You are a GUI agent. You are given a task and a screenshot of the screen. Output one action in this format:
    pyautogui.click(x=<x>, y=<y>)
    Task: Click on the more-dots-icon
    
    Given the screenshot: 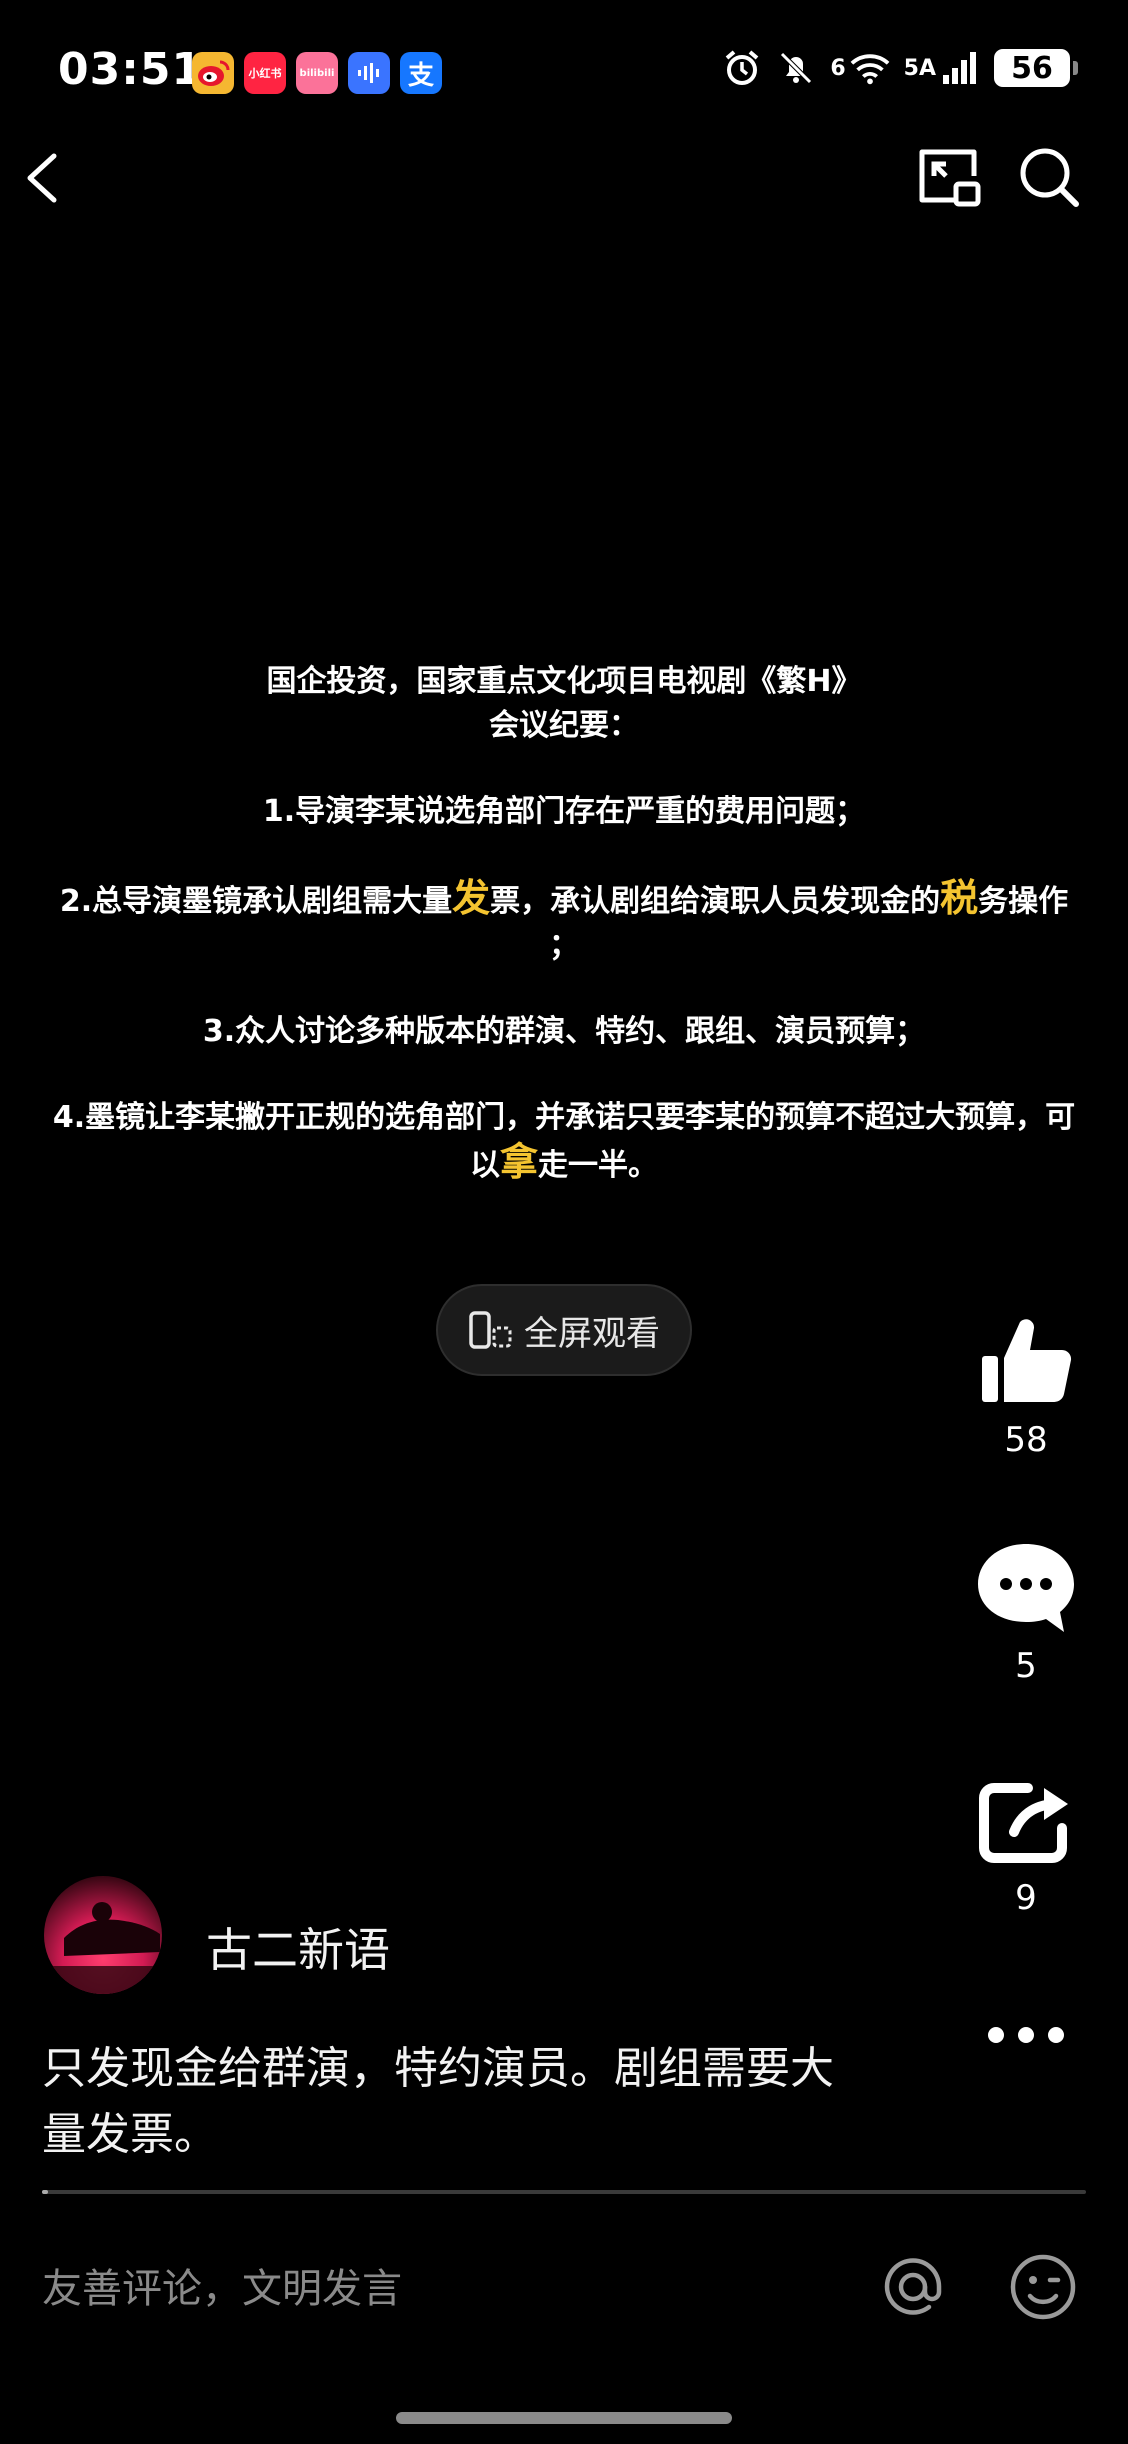 What is the action you would take?
    pyautogui.click(x=1026, y=2035)
    